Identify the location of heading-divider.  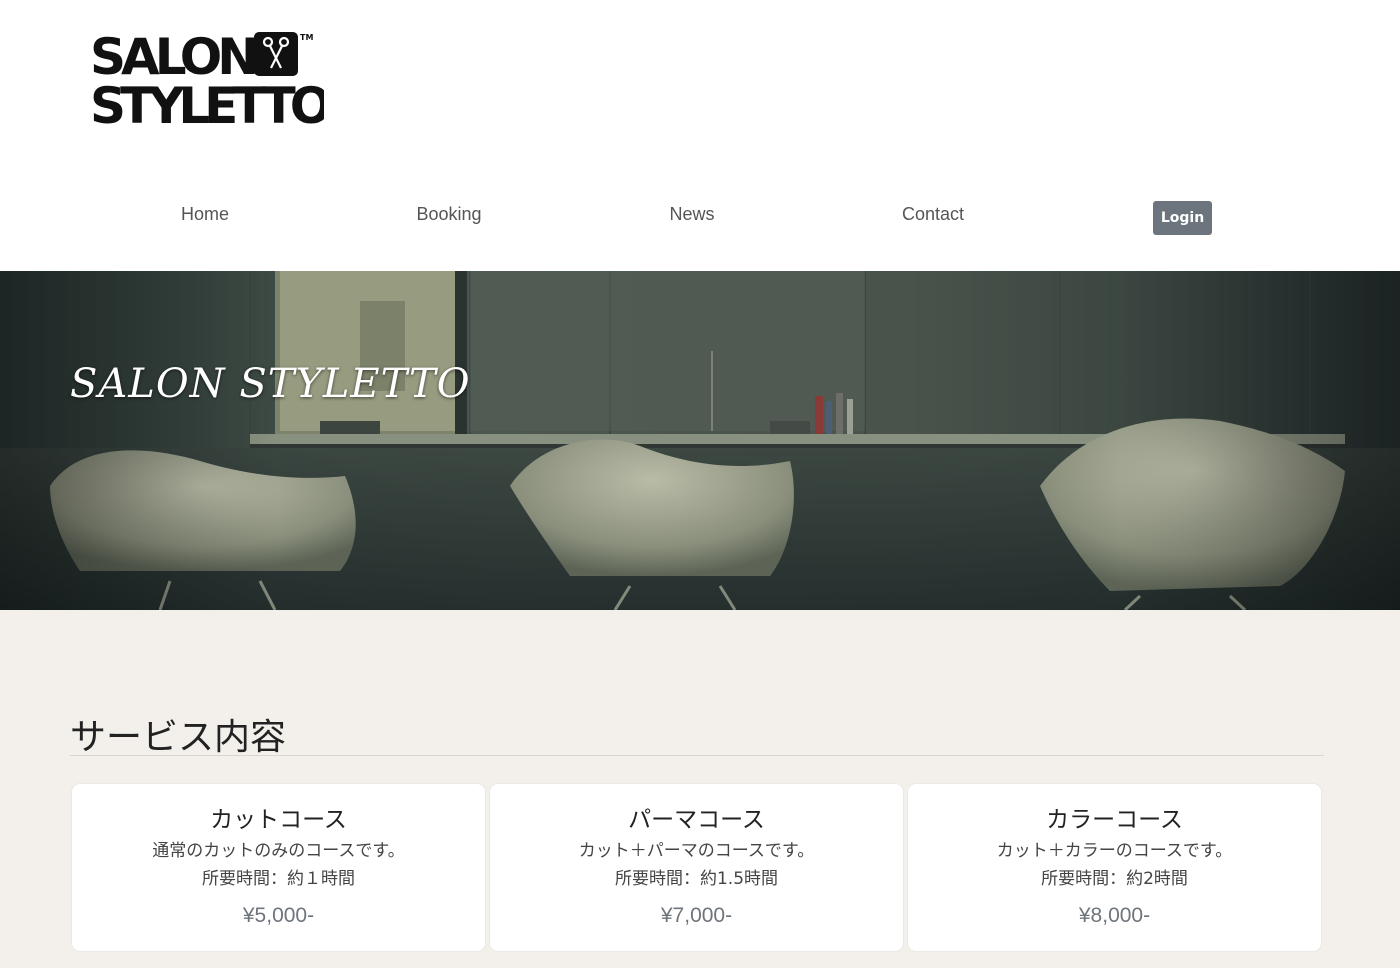
(697, 755).